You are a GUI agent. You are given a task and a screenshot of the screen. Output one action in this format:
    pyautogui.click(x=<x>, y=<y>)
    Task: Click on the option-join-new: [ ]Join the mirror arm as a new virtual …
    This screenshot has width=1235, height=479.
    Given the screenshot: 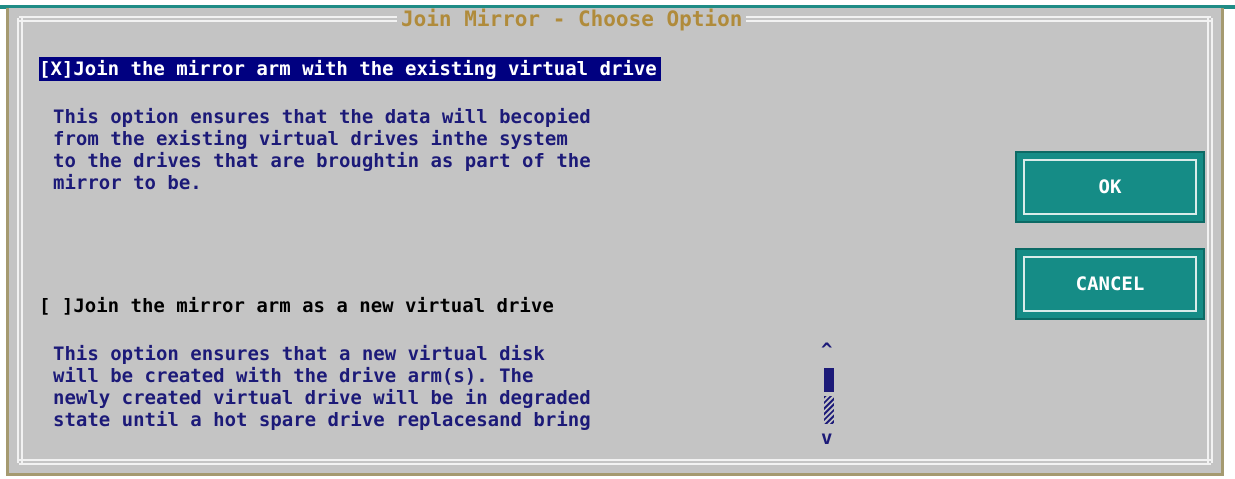 What is the action you would take?
    pyautogui.click(x=296, y=306)
    